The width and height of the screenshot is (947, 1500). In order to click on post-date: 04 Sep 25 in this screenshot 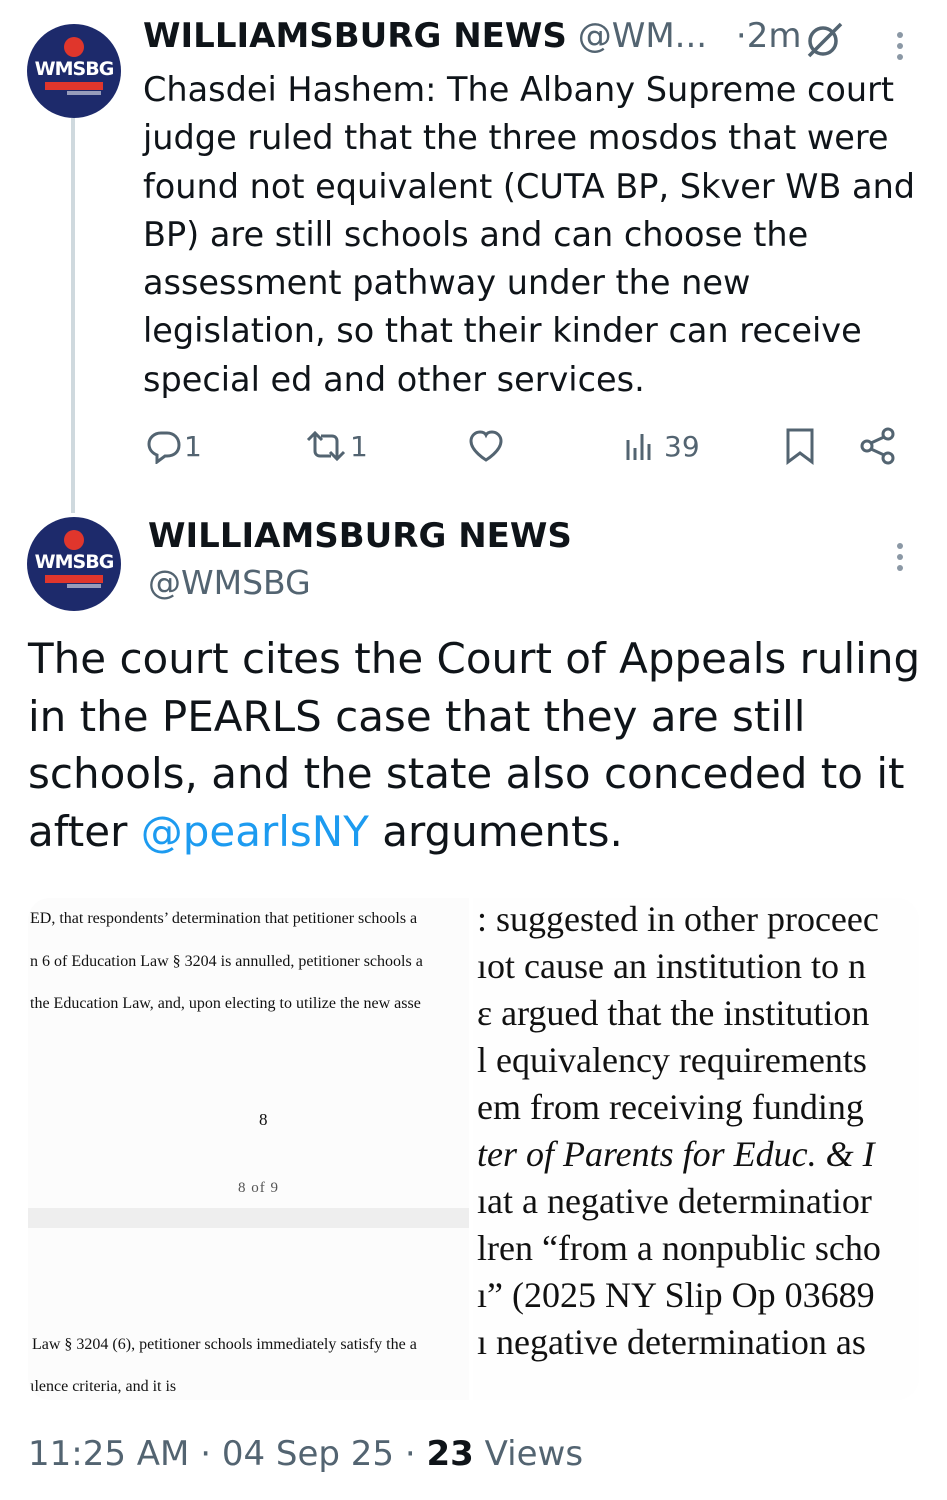, I will do `click(308, 1454)`.